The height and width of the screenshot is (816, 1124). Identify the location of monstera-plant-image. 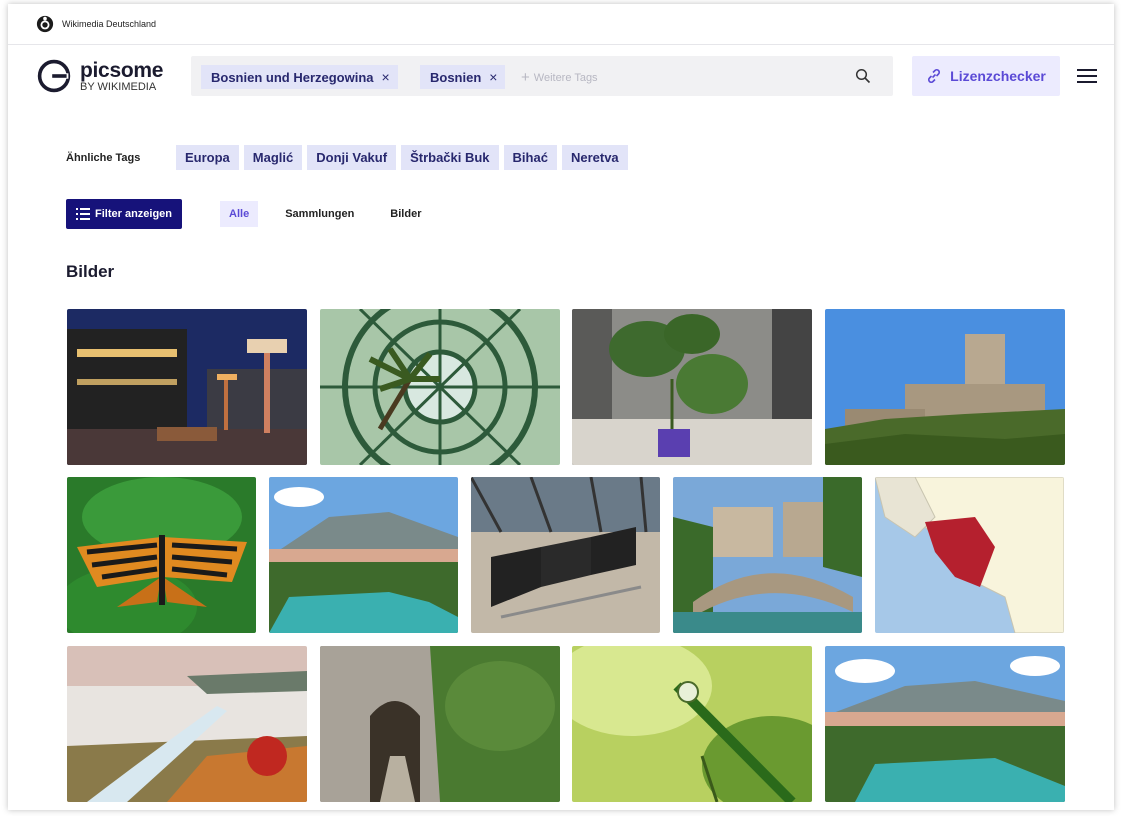
(692, 387).